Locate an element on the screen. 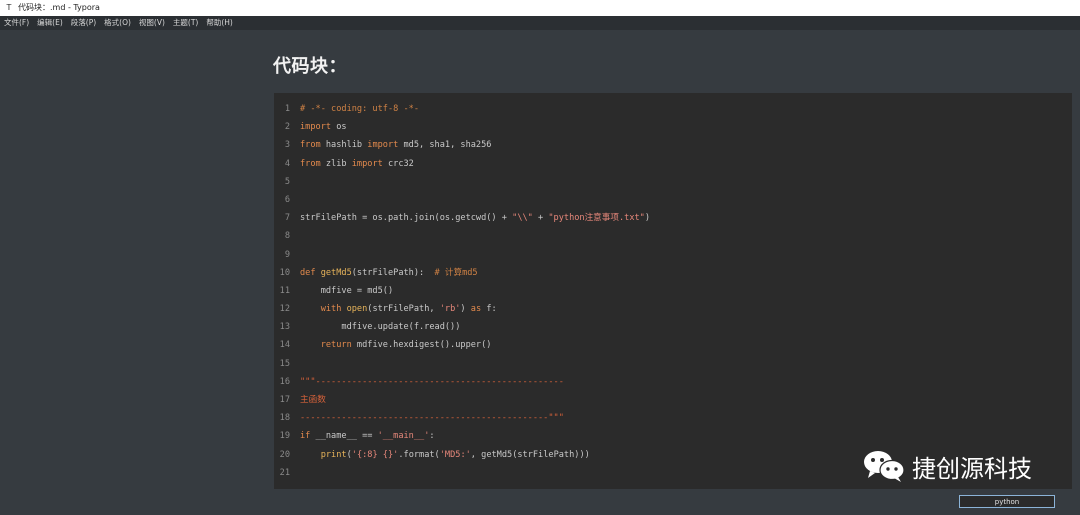  code-string: "\\" is located at coordinates (522, 218).